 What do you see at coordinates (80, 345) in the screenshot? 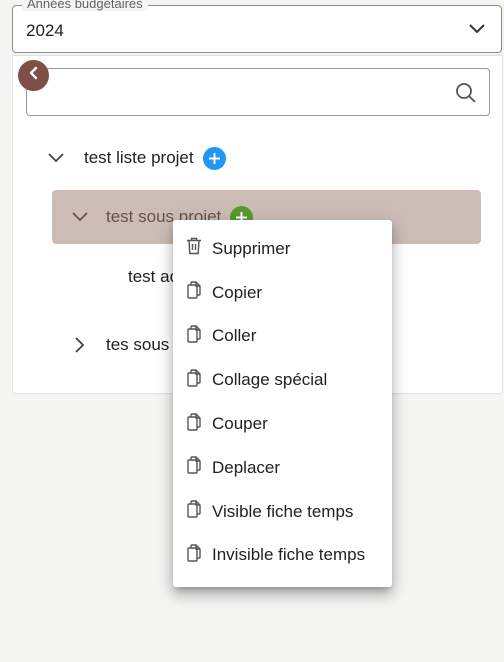
I see `chevron-right-icon` at bounding box center [80, 345].